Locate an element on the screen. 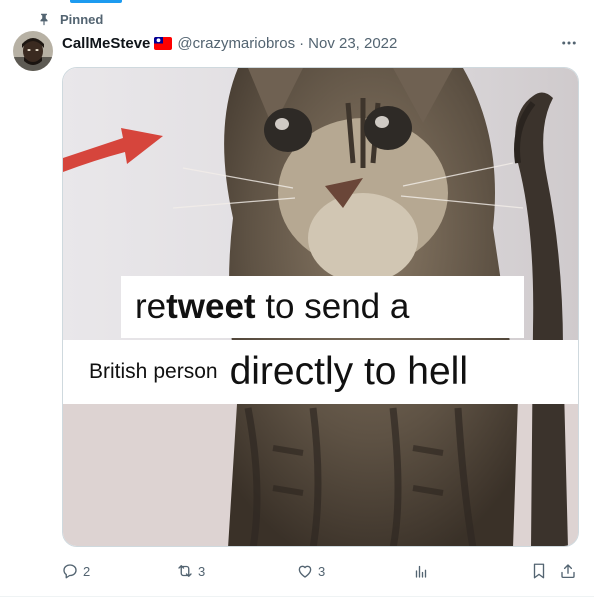 The height and width of the screenshot is (605, 594). reply-count: 2 is located at coordinates (87, 571).